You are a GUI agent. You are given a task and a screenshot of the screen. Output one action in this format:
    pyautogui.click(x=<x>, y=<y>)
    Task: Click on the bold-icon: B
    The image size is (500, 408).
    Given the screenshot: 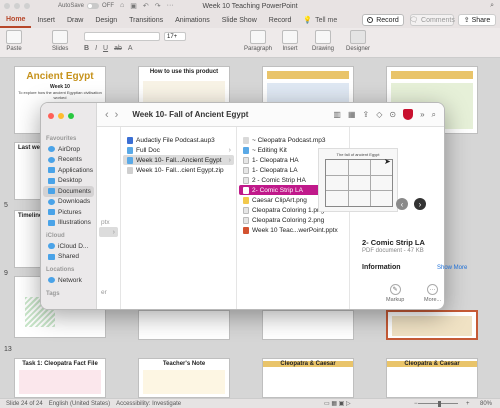 What is the action you would take?
    pyautogui.click(x=86, y=48)
    